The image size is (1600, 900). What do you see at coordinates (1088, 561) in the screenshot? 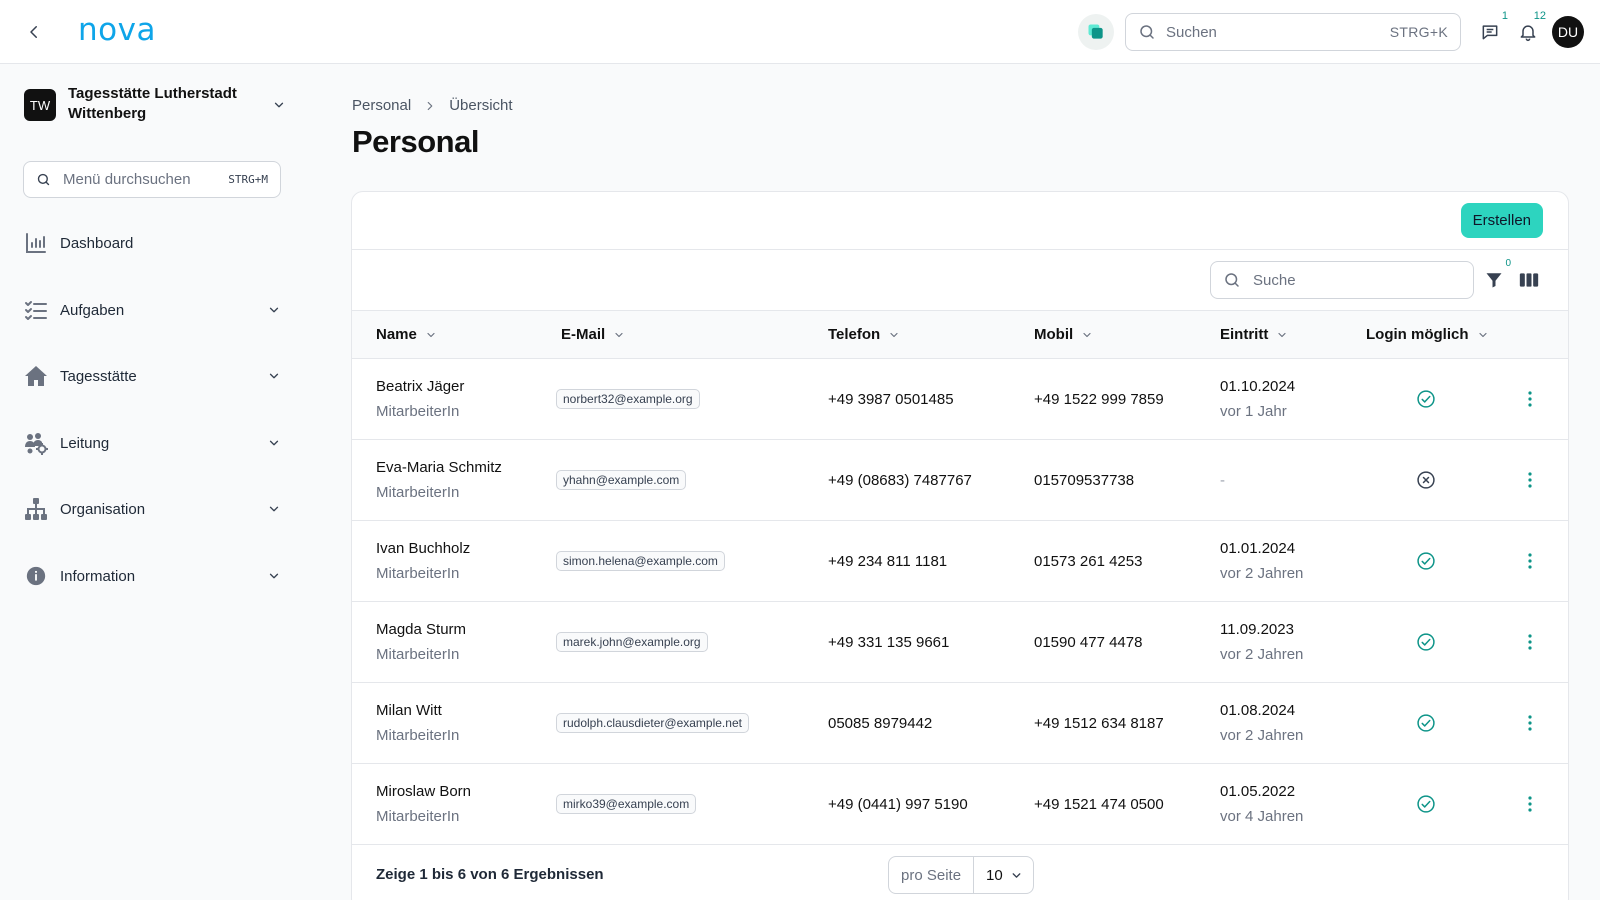
I see `mobile-value: 01573 261 4253` at bounding box center [1088, 561].